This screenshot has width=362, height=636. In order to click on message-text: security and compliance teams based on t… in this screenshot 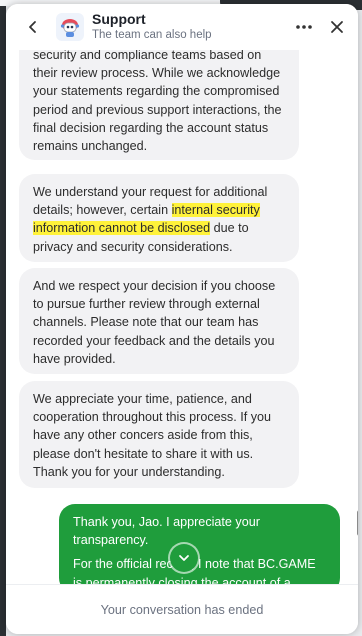, I will do `click(157, 102)`.